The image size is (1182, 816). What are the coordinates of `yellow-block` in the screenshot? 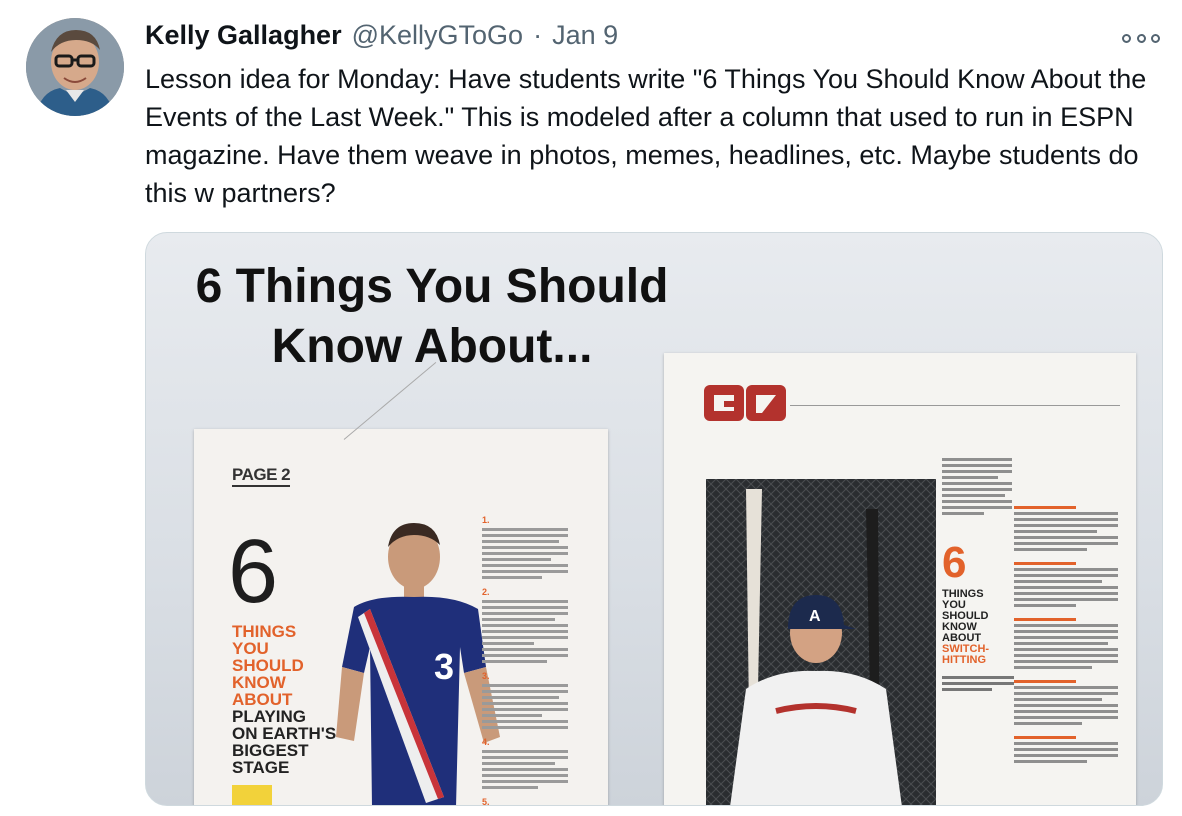 It's located at (252, 795).